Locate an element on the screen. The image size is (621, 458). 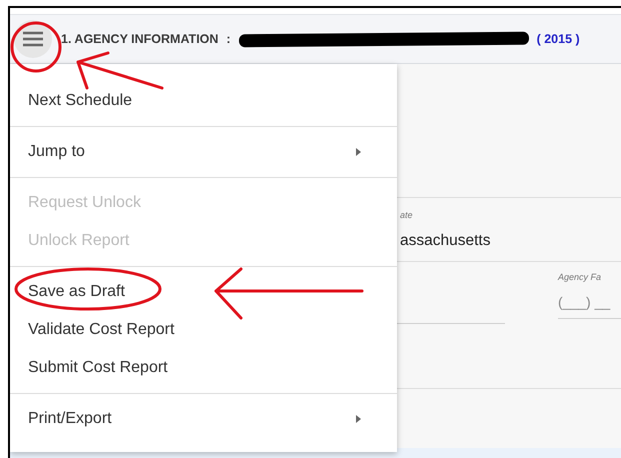
field-label: ate is located at coordinates (407, 215).